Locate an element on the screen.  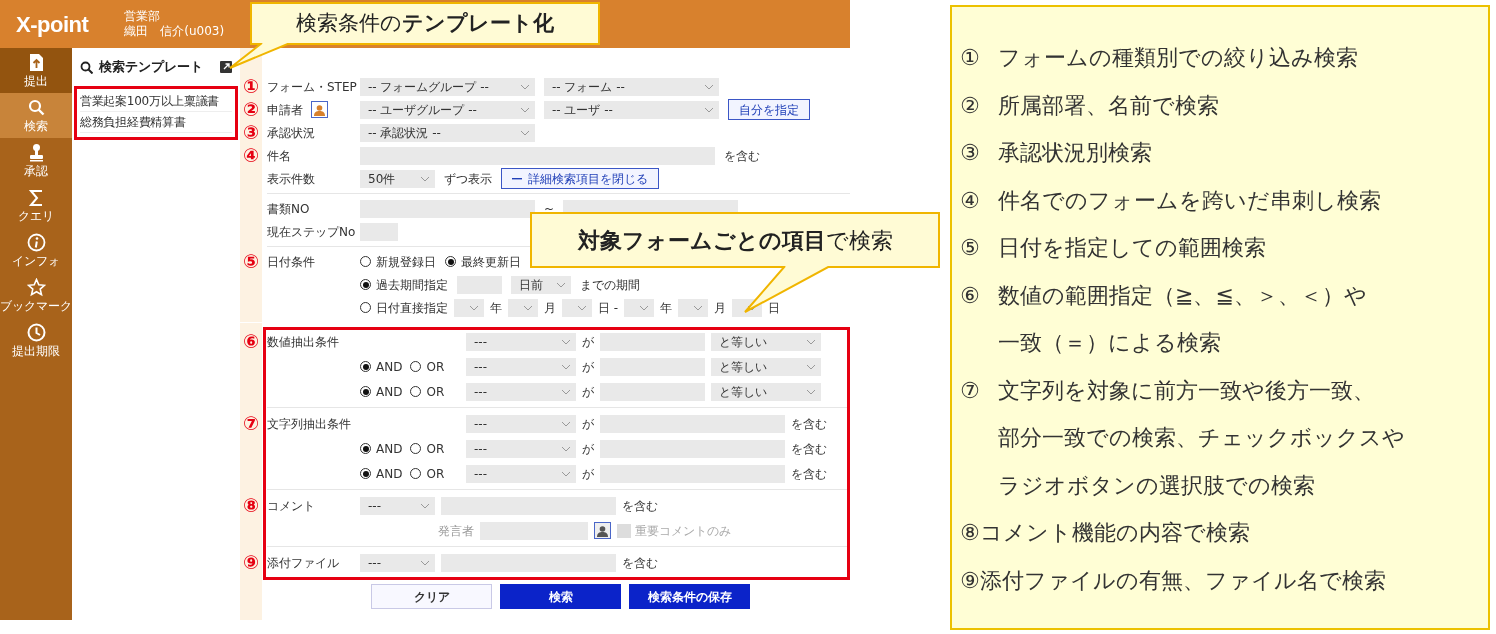
step-marker: ⑨ is located at coordinates (251, 562).